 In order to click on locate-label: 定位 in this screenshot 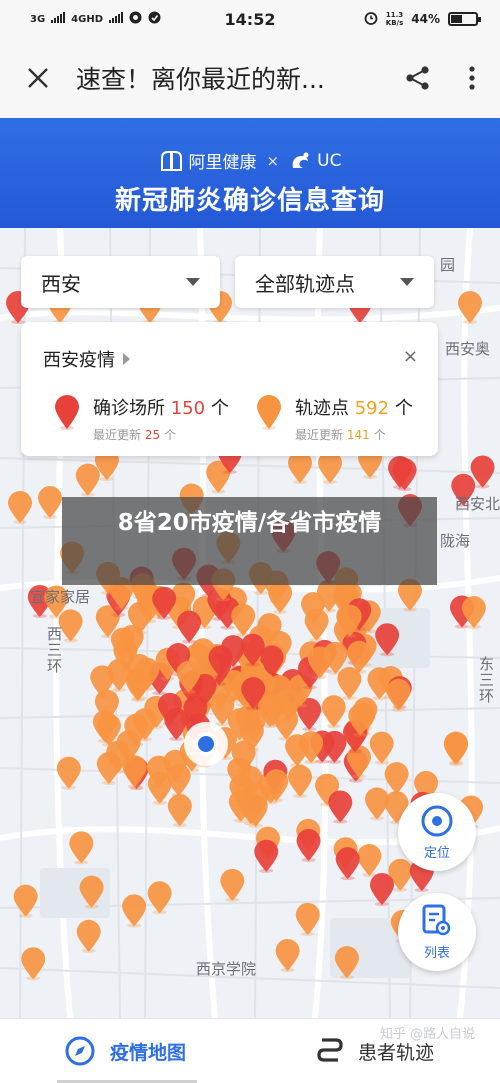, I will do `click(436, 853)`.